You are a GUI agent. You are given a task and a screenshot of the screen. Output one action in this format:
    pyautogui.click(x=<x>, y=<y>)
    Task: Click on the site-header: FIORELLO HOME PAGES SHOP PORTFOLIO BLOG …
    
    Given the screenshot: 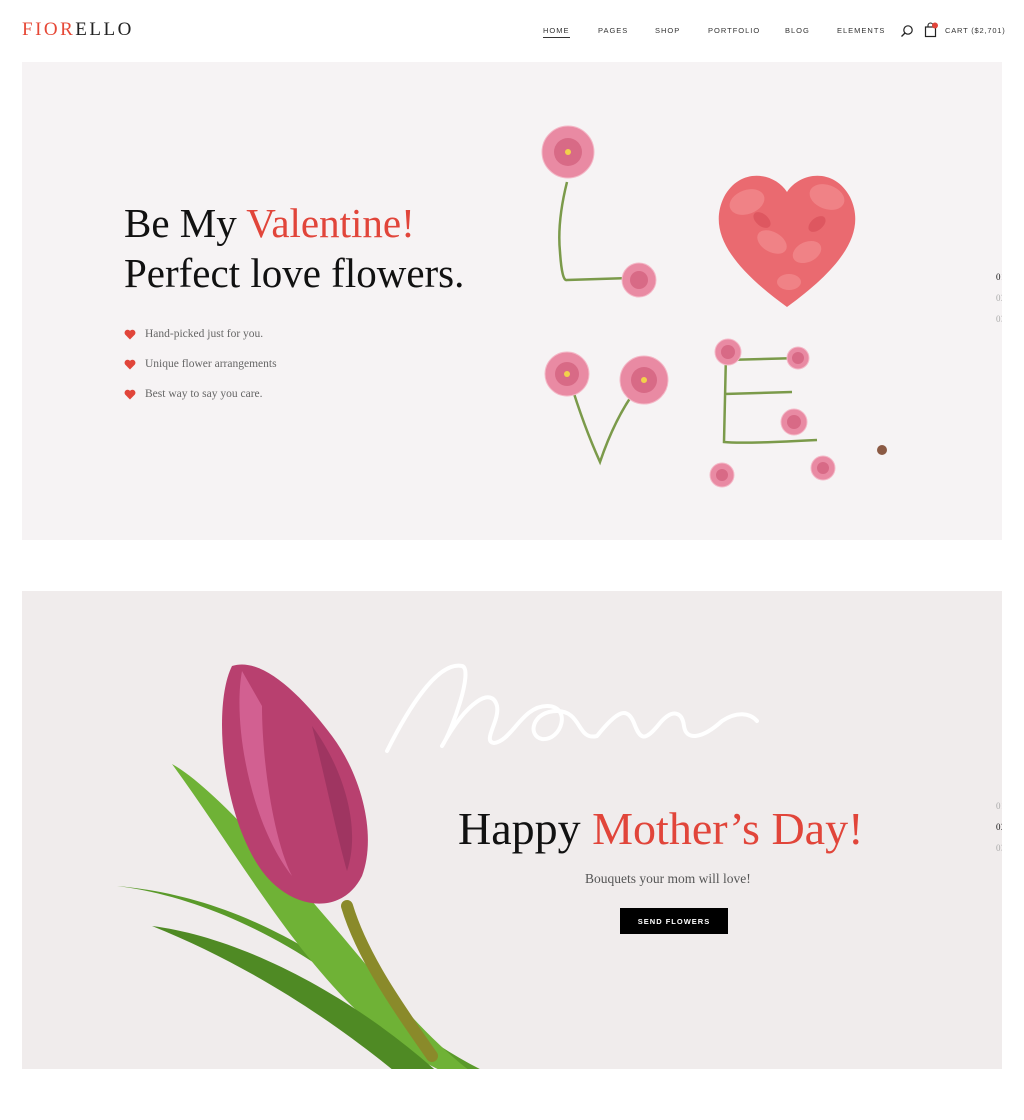 What is the action you would take?
    pyautogui.click(x=512, y=31)
    